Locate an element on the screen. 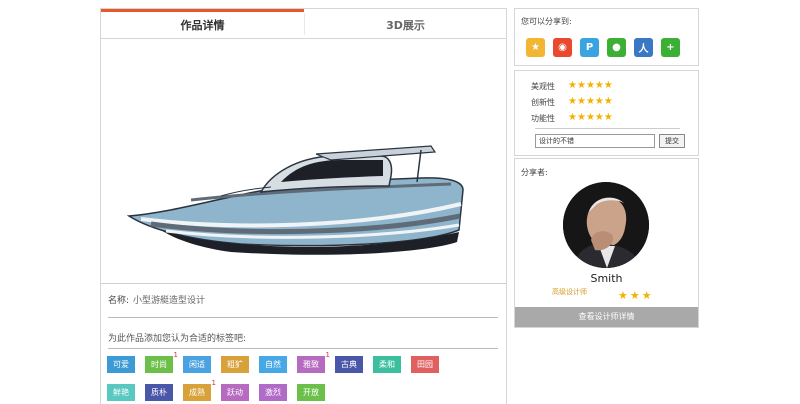 This screenshot has height=404, width=800. tag-label: 开放 is located at coordinates (311, 392).